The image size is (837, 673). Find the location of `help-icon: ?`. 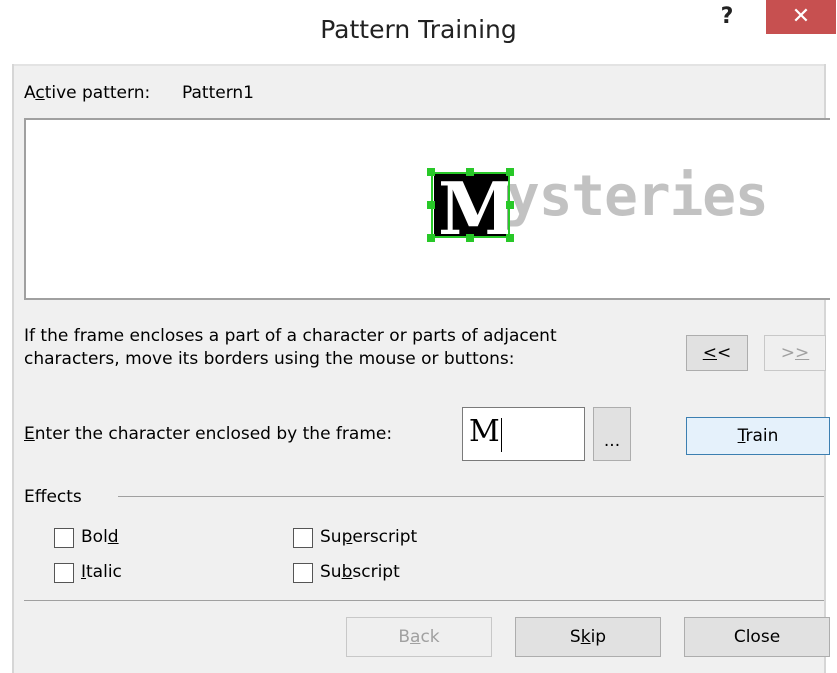

help-icon: ? is located at coordinates (727, 16).